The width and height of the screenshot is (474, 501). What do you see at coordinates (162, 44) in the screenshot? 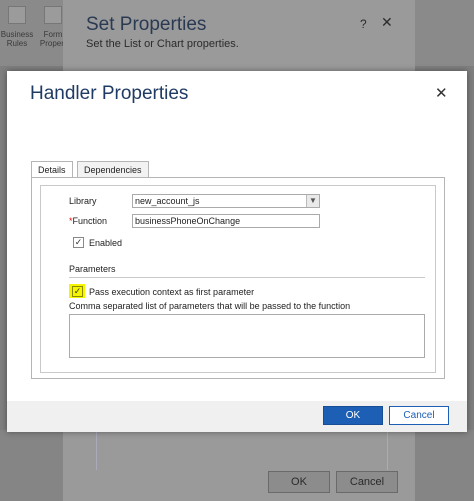
I see `set-properties-subtitle: Set the List or Chart properties.` at bounding box center [162, 44].